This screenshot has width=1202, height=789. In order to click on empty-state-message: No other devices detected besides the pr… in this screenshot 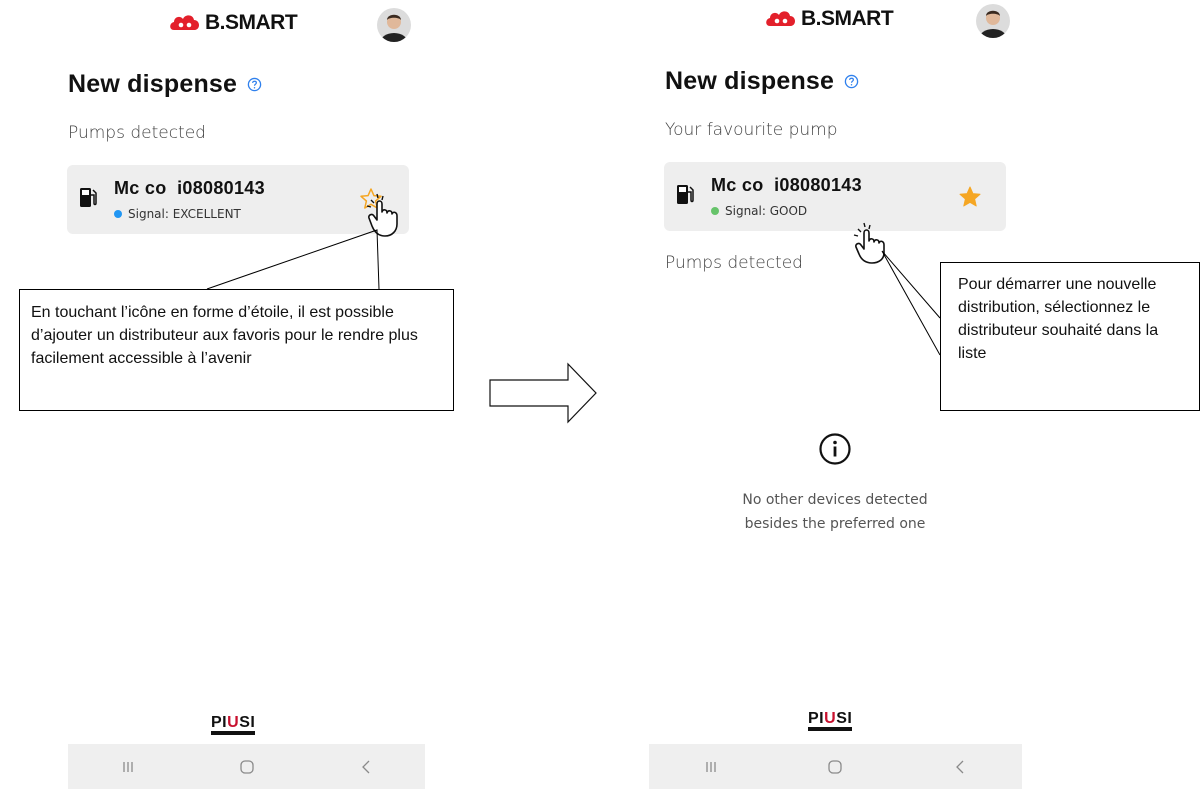, I will do `click(835, 512)`.